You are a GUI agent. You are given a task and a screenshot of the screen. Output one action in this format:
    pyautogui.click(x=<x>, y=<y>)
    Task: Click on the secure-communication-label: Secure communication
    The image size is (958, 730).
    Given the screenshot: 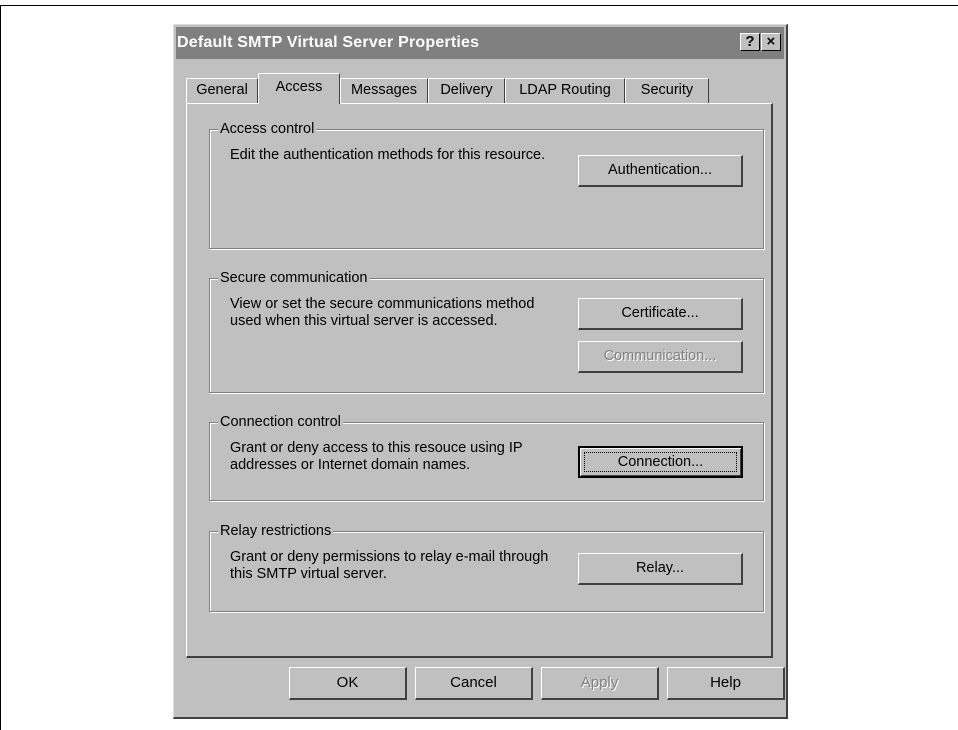 What is the action you would take?
    pyautogui.click(x=294, y=278)
    